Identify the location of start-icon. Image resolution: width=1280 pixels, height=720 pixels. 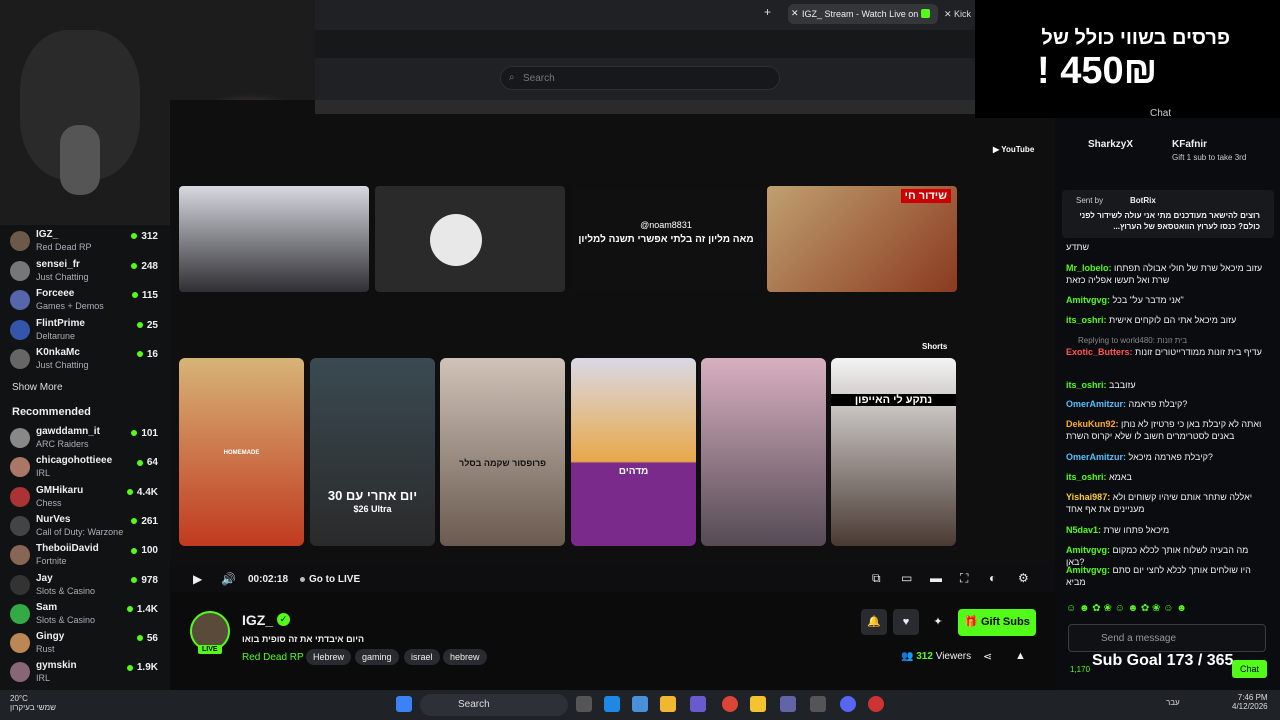
(404, 704).